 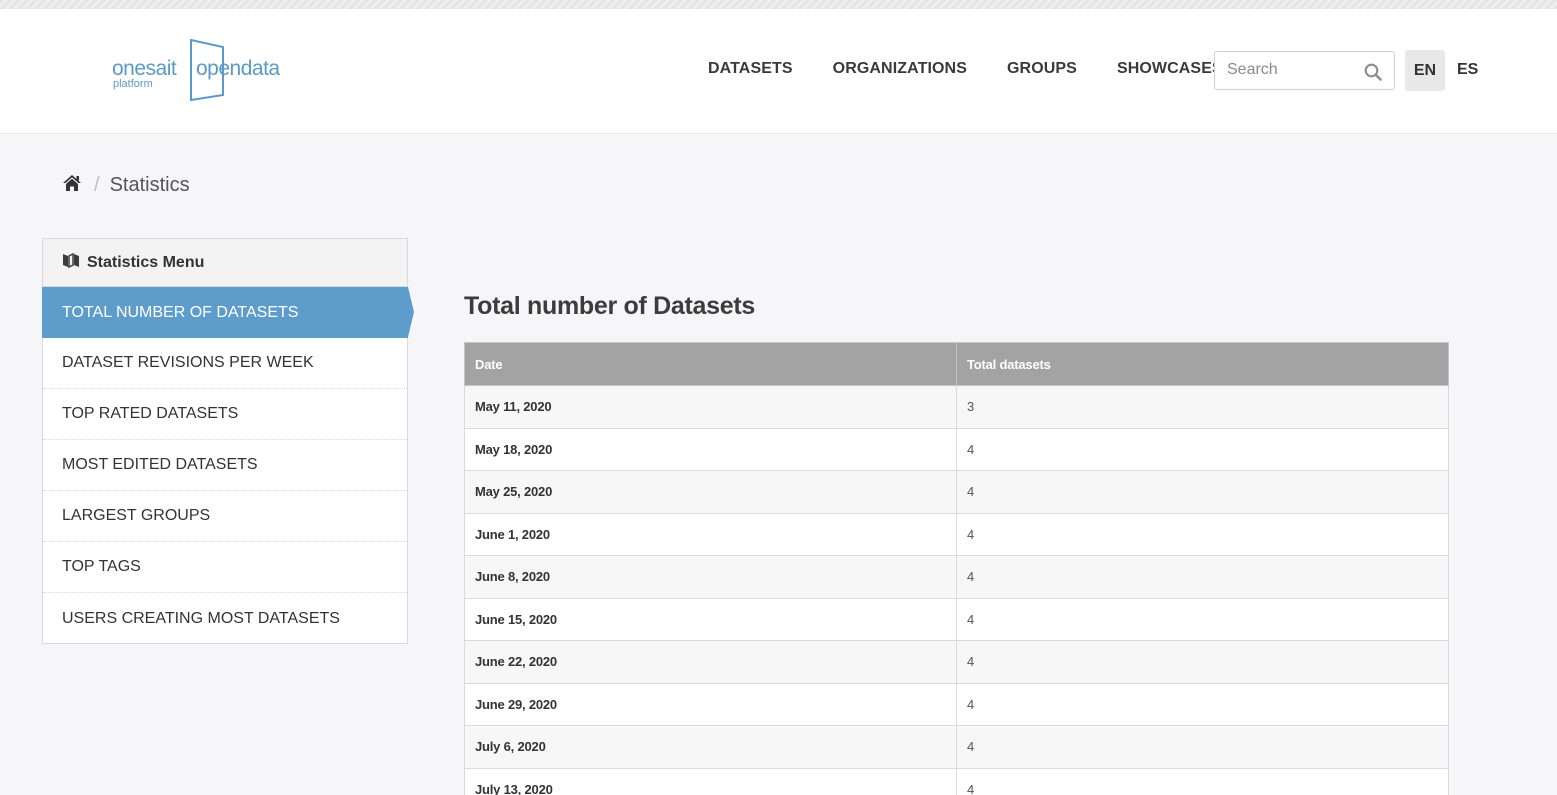 What do you see at coordinates (1425, 70) in the screenshot?
I see `language-en-button: EN` at bounding box center [1425, 70].